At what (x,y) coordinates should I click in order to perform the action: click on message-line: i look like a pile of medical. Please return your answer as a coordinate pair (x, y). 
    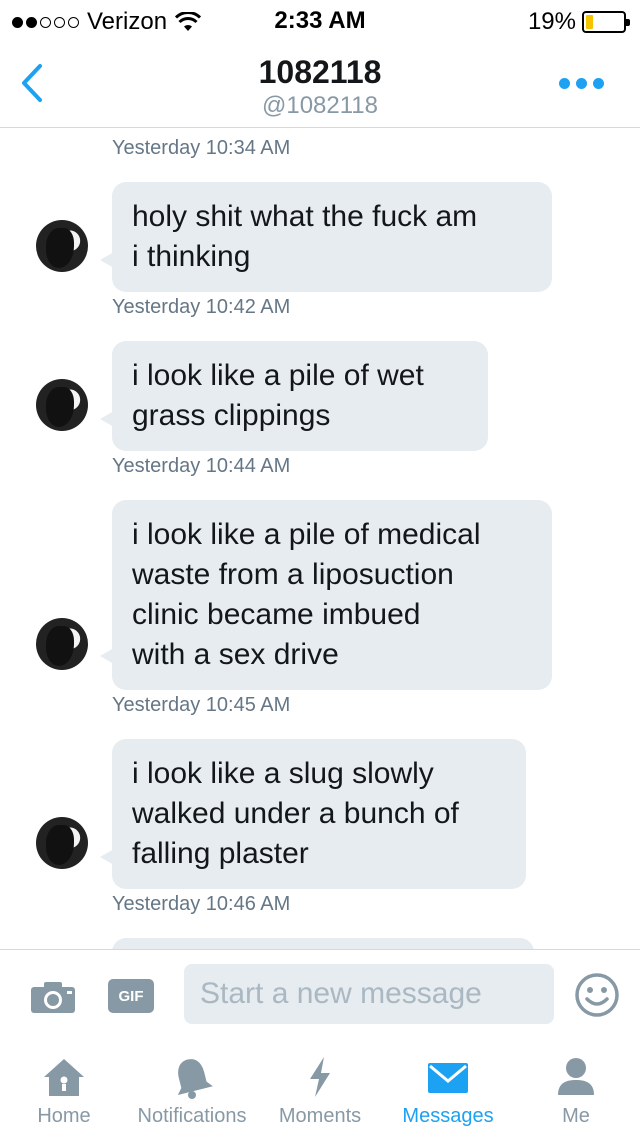
    Looking at the image, I should click on (306, 534).